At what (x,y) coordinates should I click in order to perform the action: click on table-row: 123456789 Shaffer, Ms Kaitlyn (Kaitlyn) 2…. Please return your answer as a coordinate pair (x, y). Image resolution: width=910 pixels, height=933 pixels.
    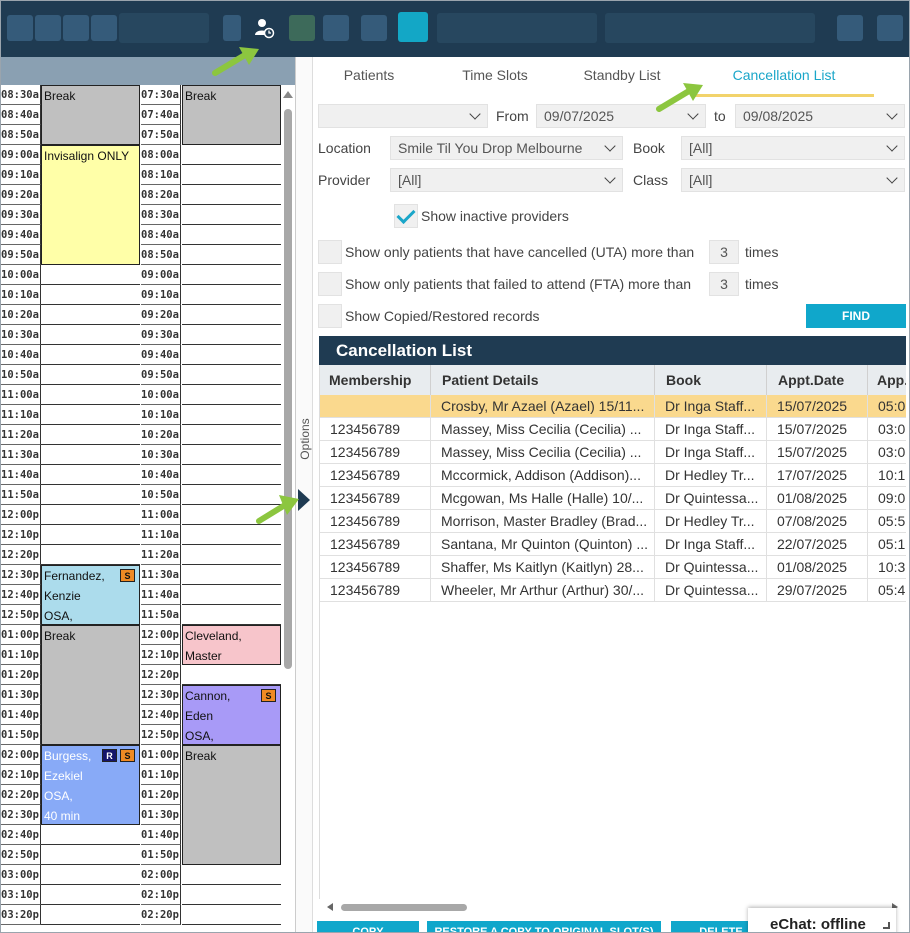
    Looking at the image, I should click on (613, 567).